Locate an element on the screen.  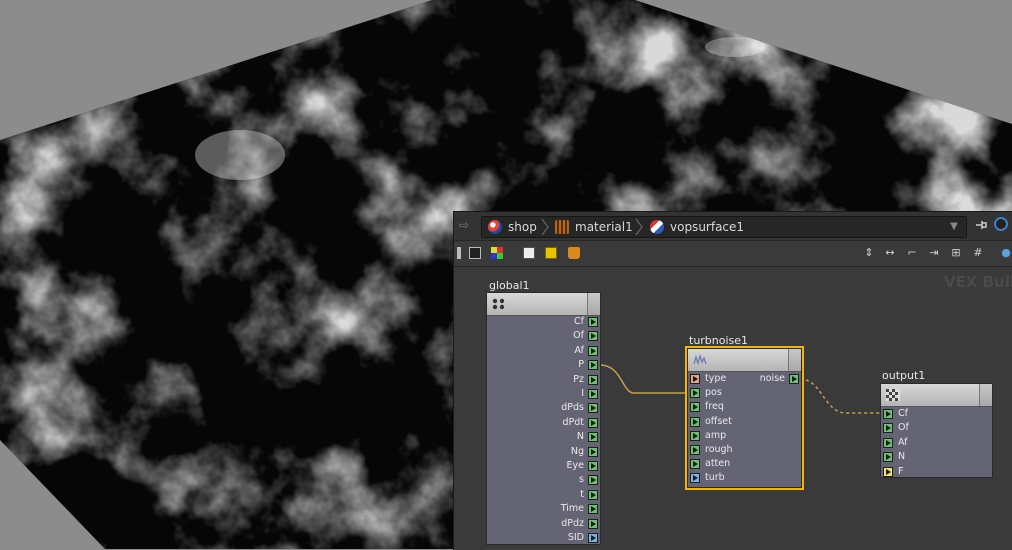
layout-icon is located at coordinates (475, 253).